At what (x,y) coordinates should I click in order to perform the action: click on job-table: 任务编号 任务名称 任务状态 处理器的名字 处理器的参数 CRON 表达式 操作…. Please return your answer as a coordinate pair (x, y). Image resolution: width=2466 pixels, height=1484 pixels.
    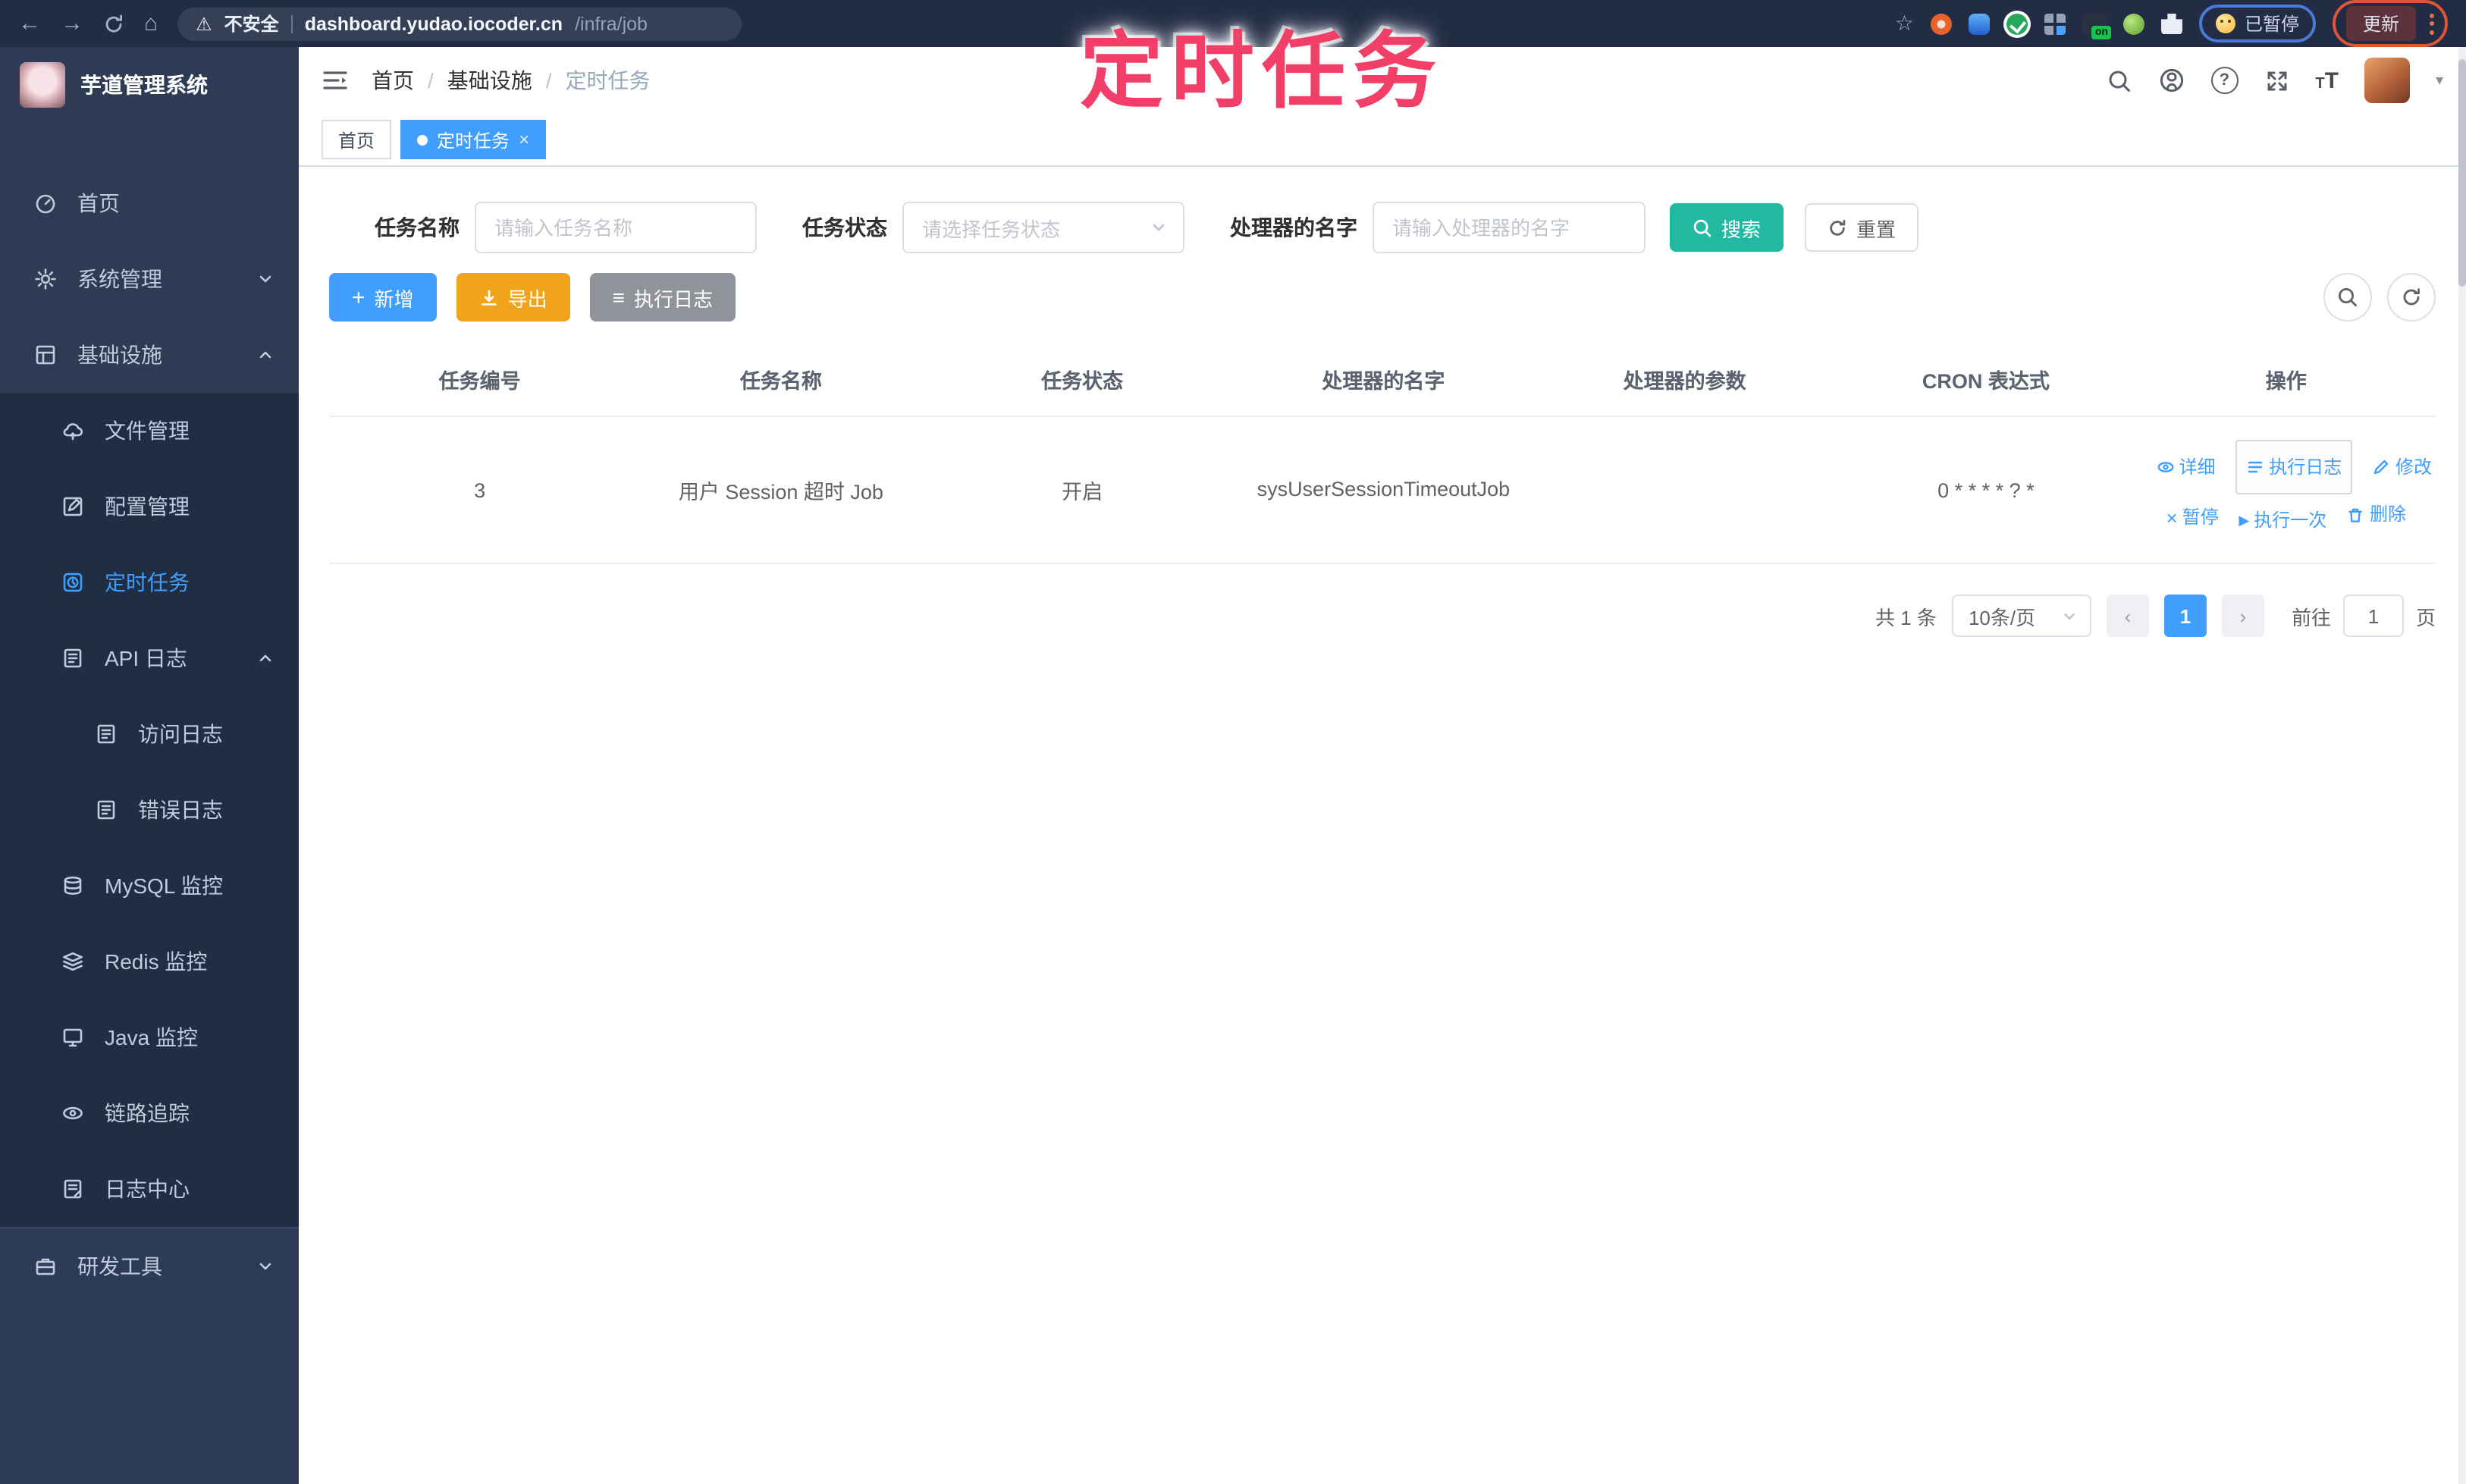
    Looking at the image, I should click on (1382, 454).